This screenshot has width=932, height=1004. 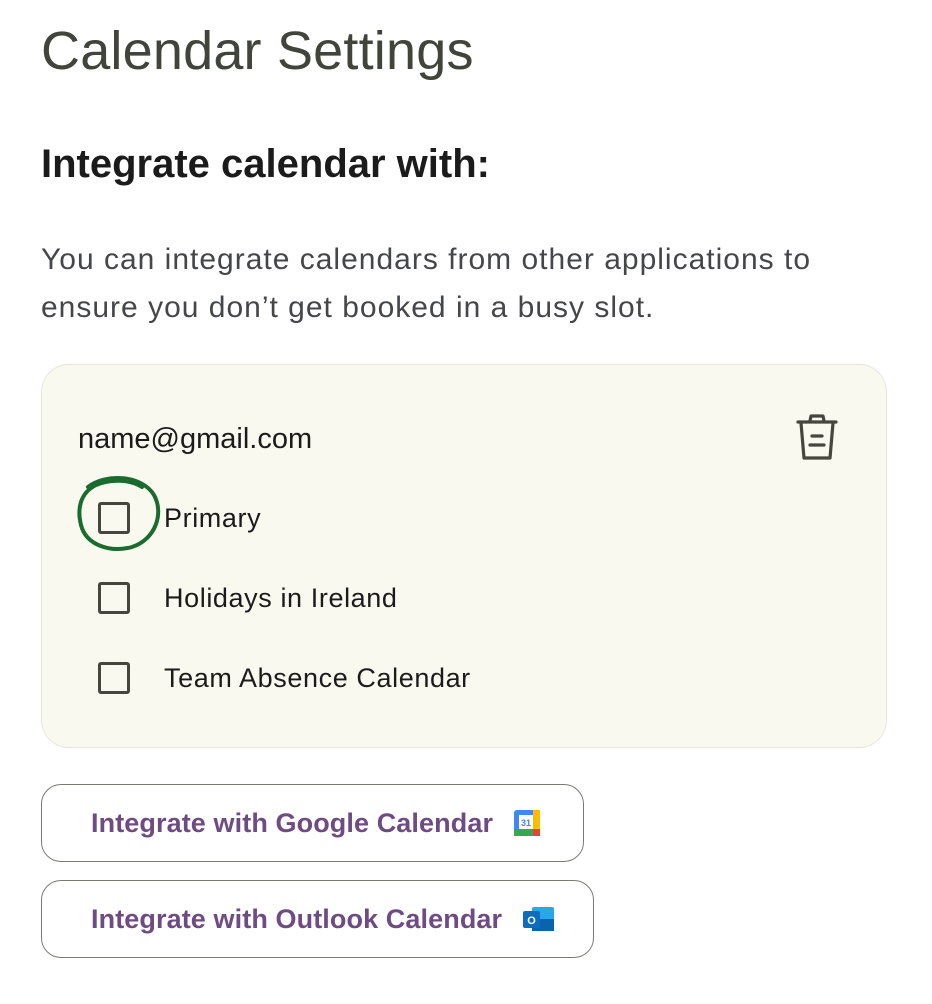 I want to click on integrate-outlook-label: Integrate with Outlook Calendar, so click(x=297, y=918).